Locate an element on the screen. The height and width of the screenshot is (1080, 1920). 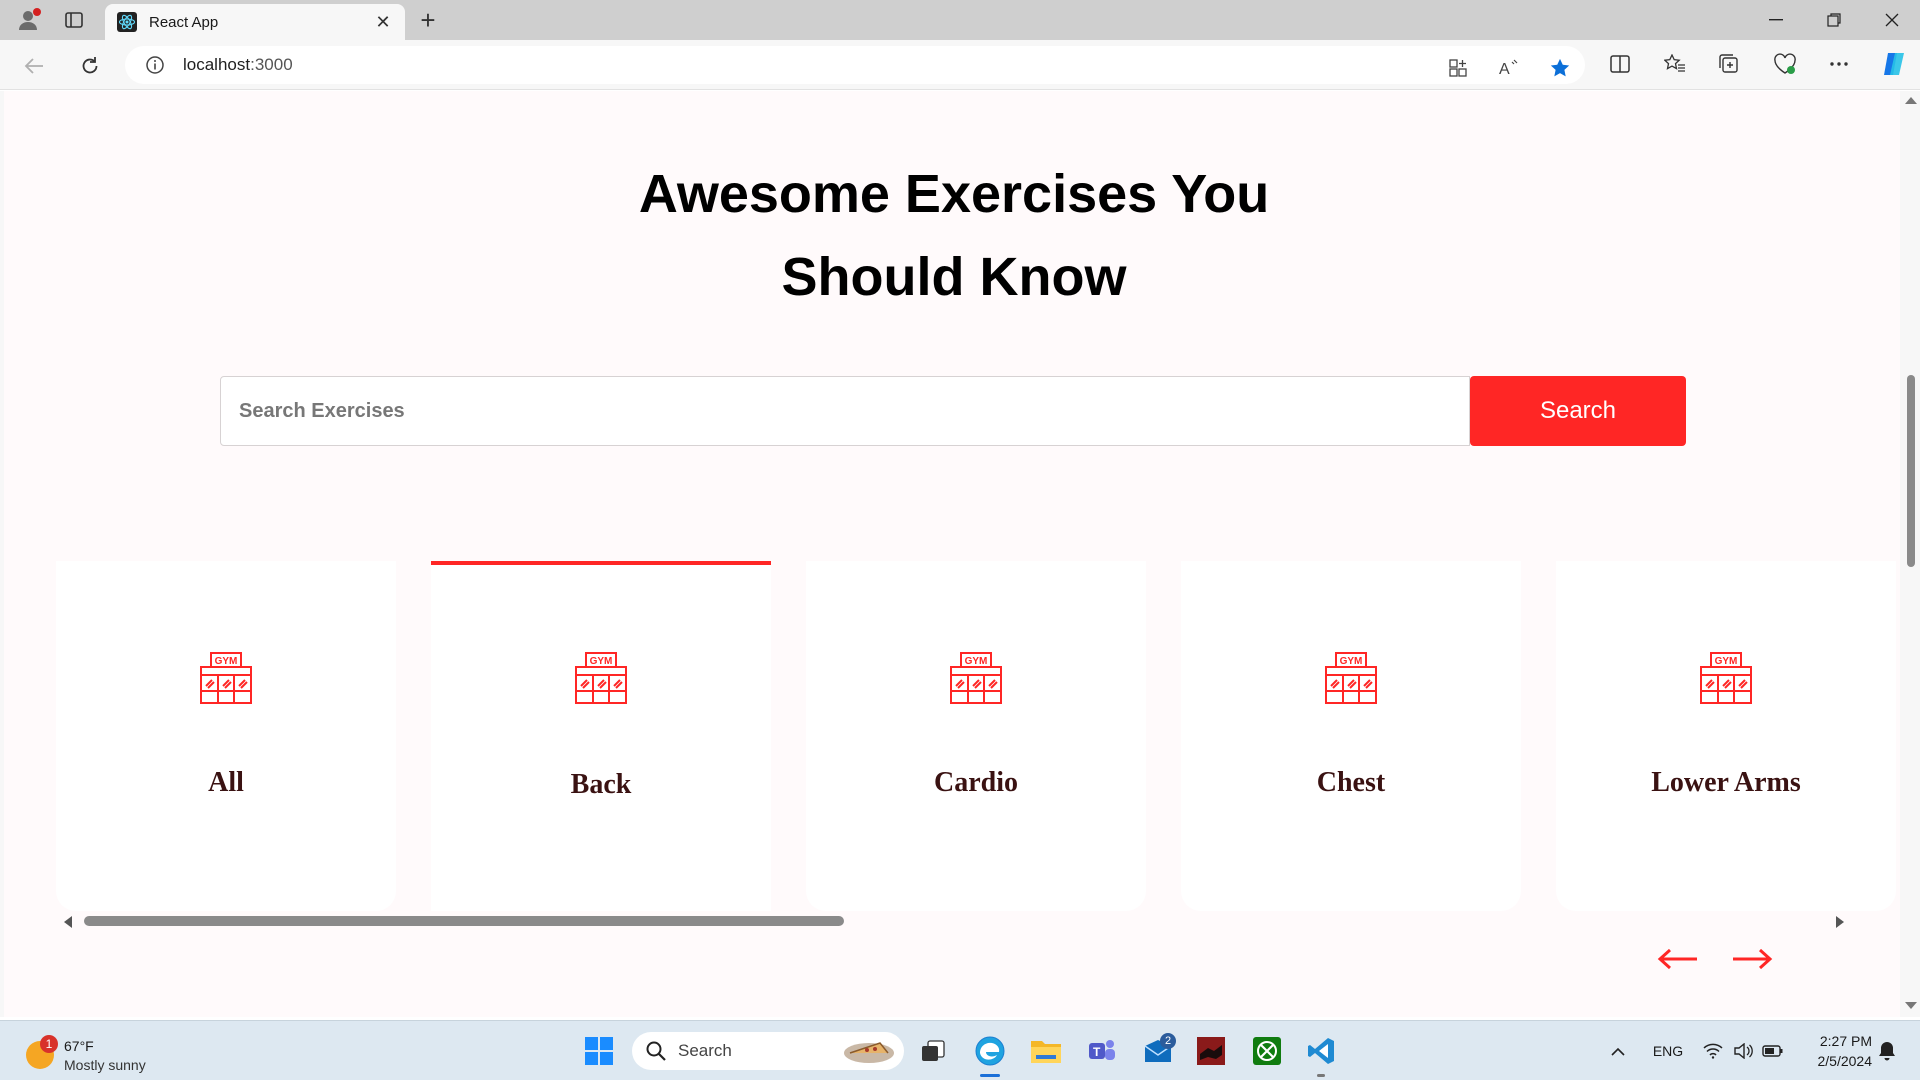
close-tab-icon: ✕ is located at coordinates (383, 22).